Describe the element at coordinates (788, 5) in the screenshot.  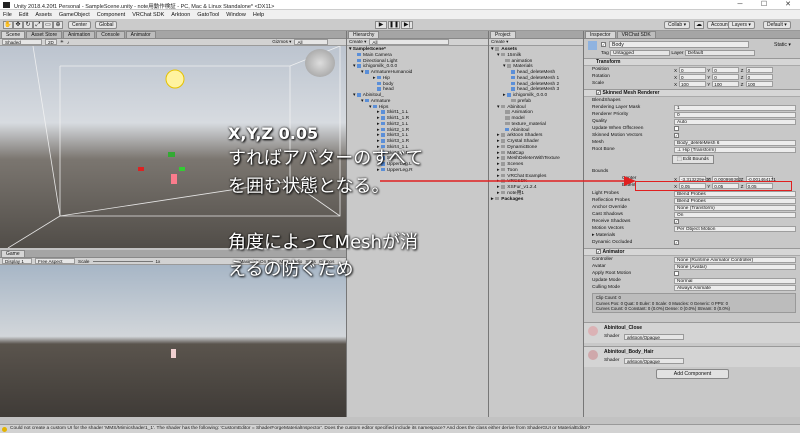
I see `close-button: ✕` at that location.